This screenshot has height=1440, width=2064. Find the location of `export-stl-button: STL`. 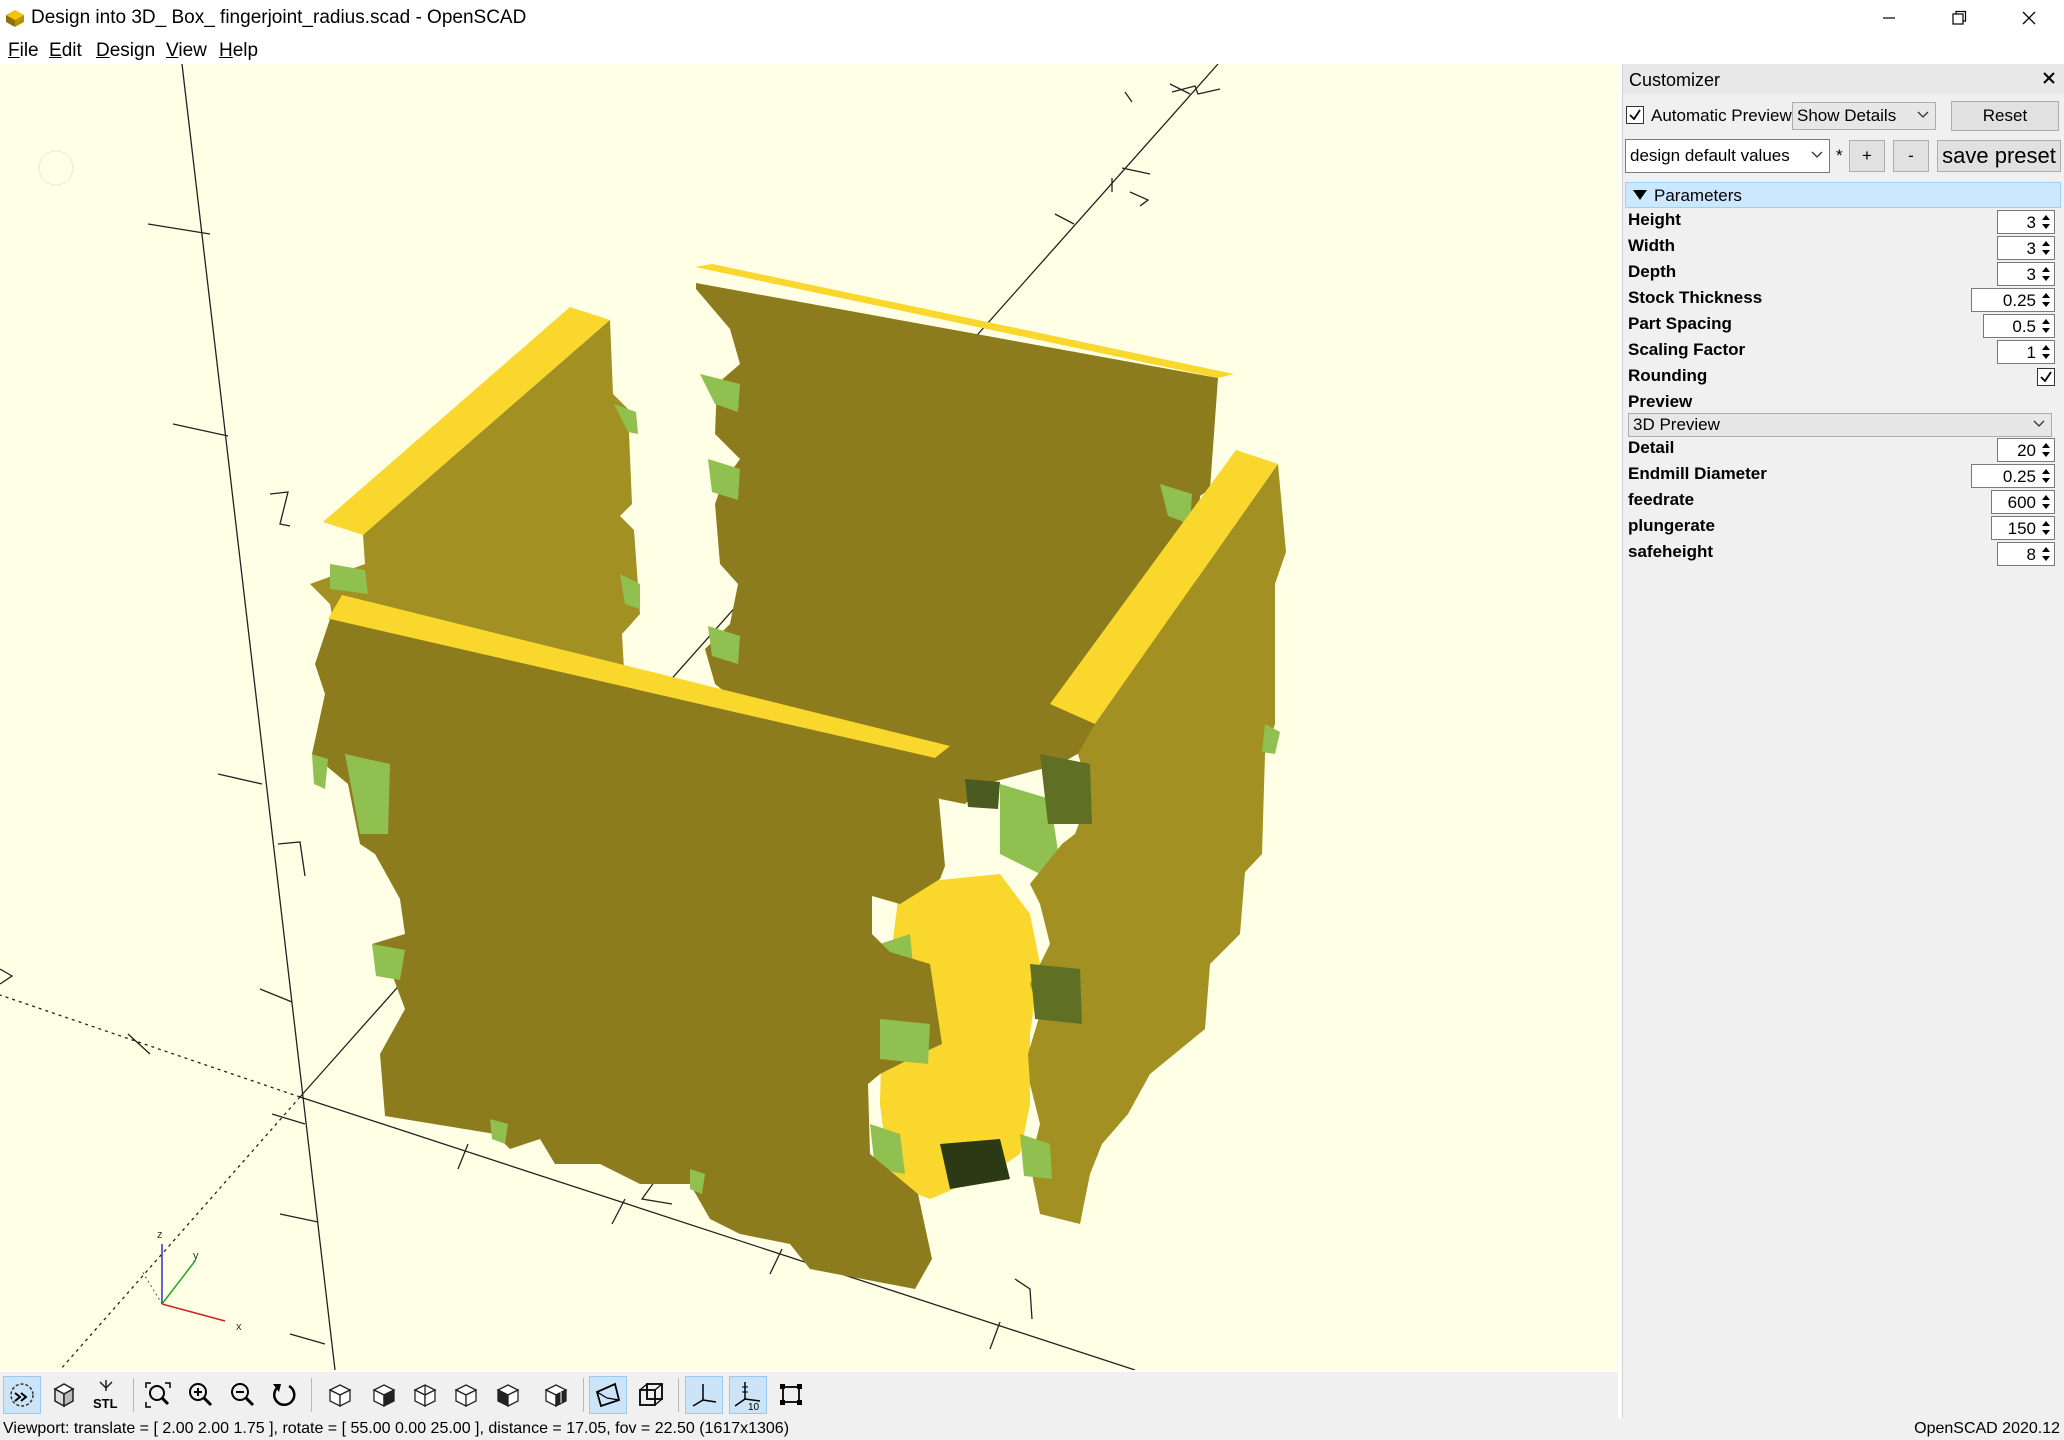

export-stl-button: STL is located at coordinates (106, 1395).